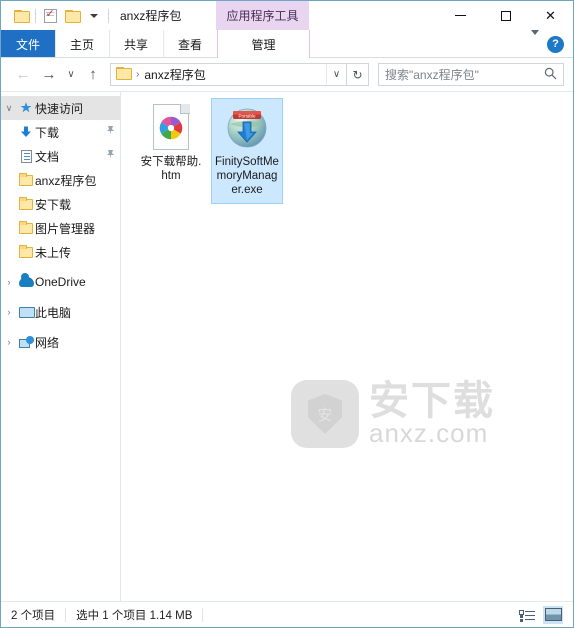 The width and height of the screenshot is (574, 628). I want to click on sidebar-item-documents: 文档, so click(60, 156).